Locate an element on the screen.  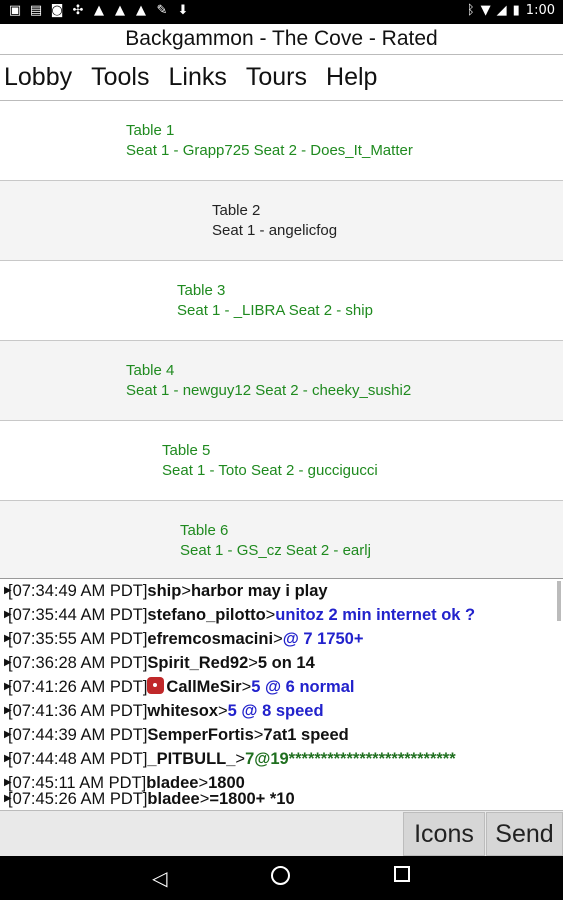
chat-user: _PITBULL_ is located at coordinates (191, 759).